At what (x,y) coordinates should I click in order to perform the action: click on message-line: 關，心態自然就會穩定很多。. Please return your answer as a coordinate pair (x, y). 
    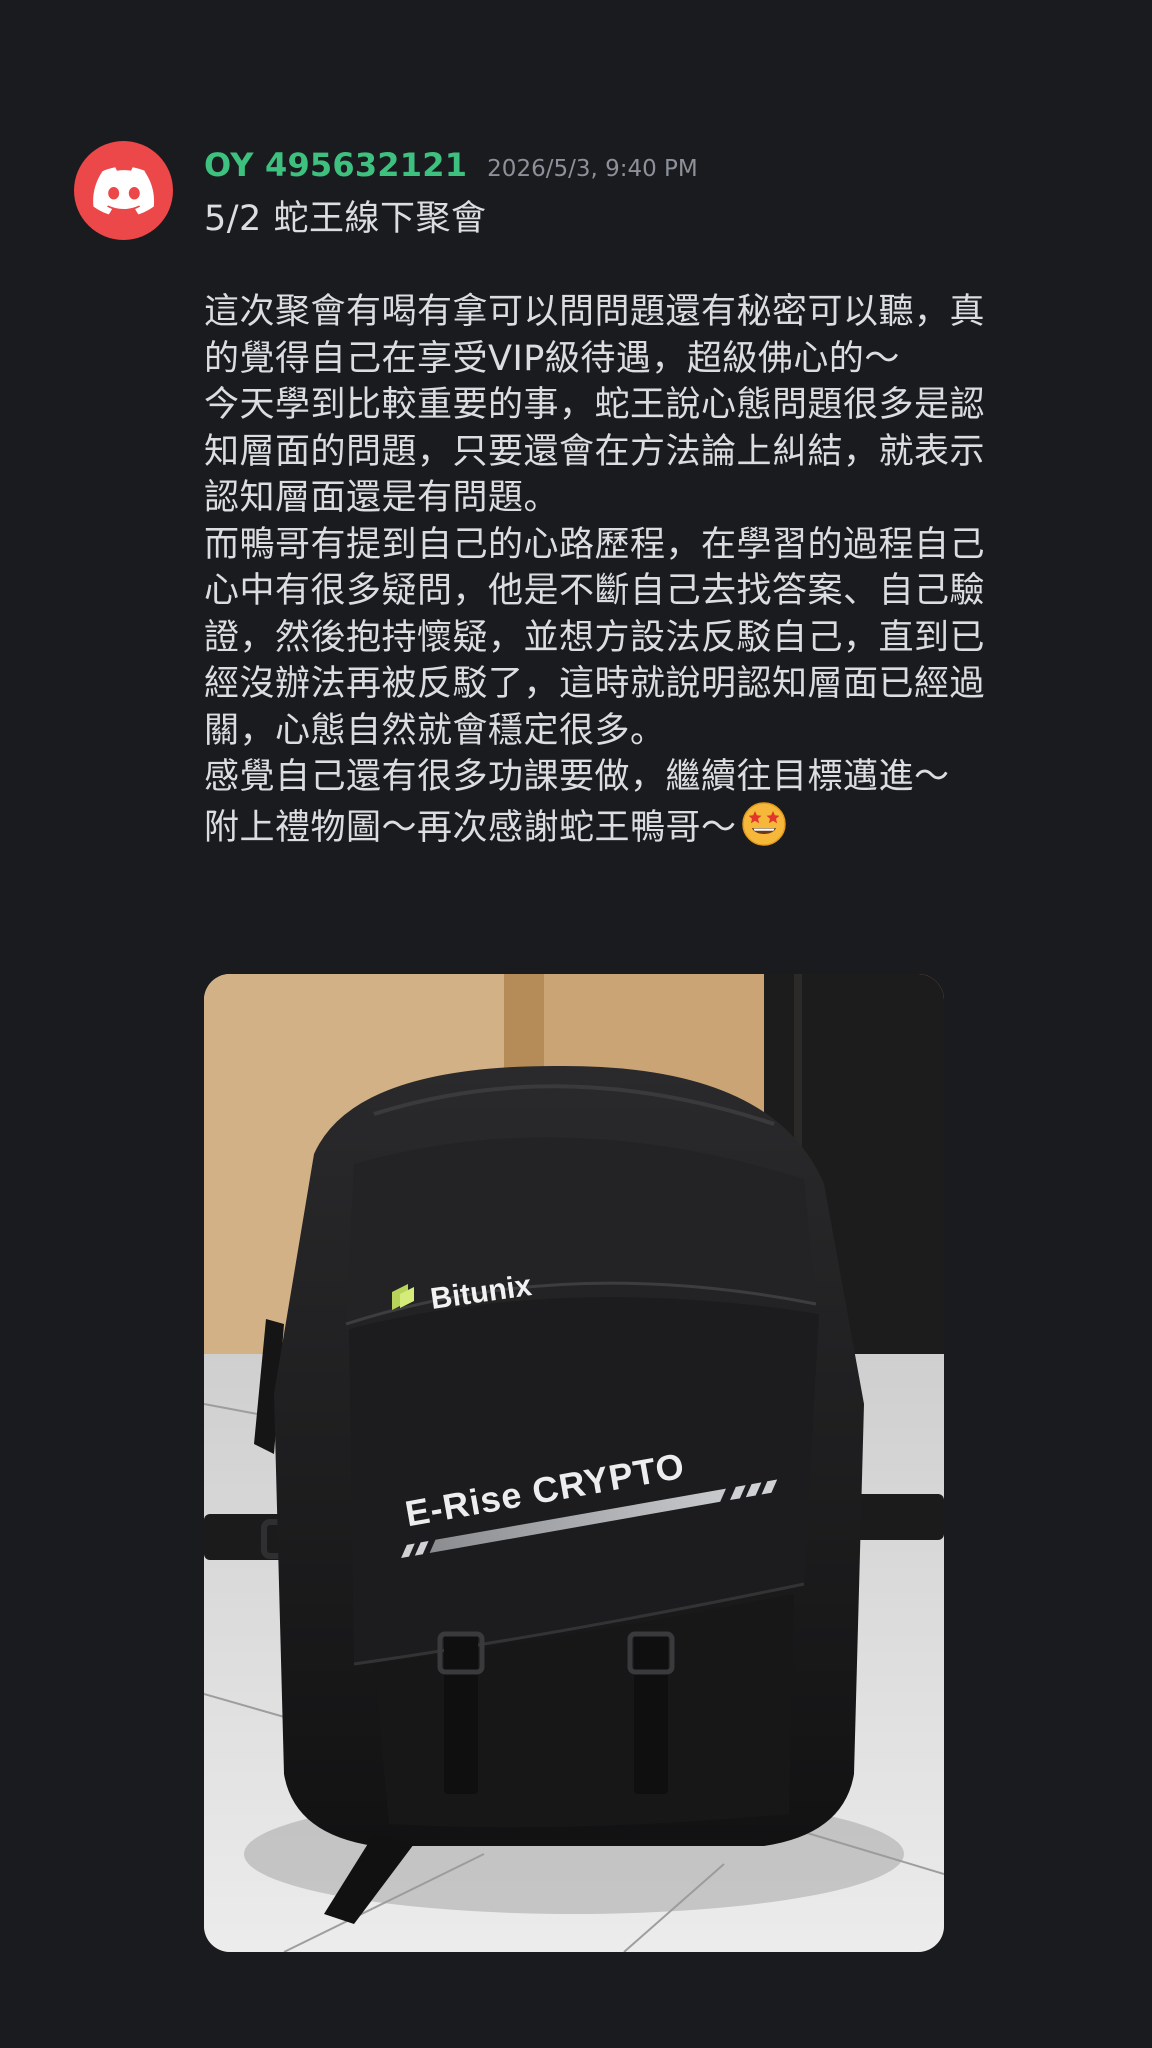
    Looking at the image, I should click on (435, 730).